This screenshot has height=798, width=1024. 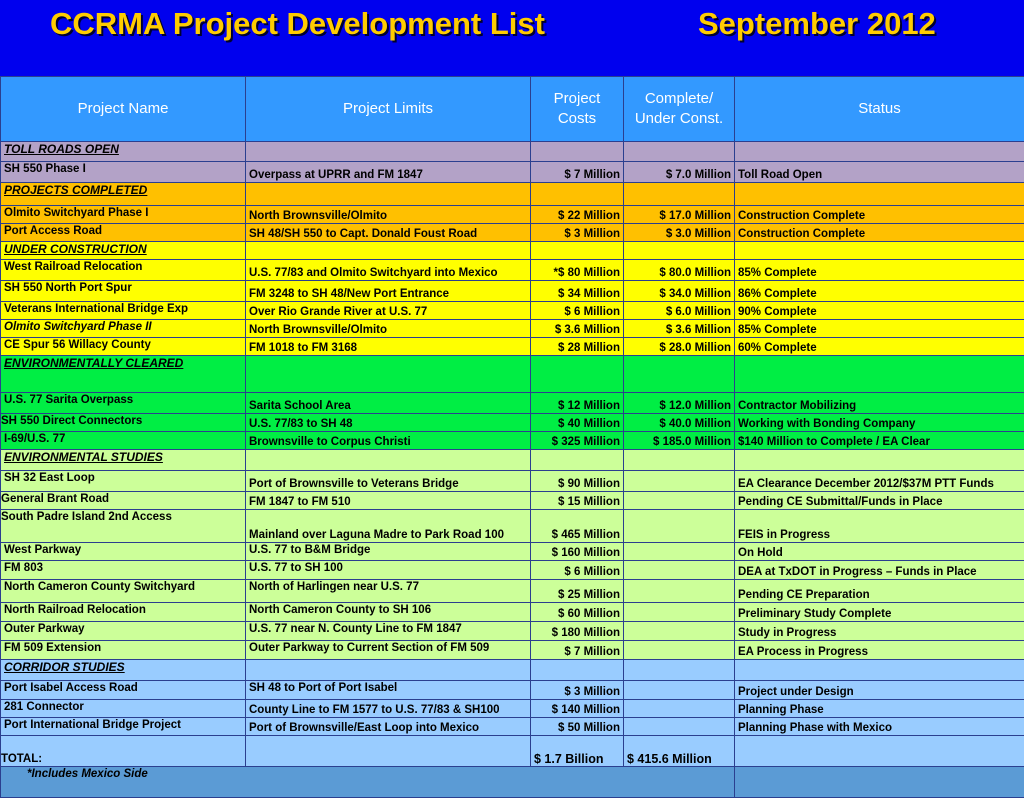 What do you see at coordinates (679, 291) in the screenshot?
I see `project-complete: $ 34.0 Million` at bounding box center [679, 291].